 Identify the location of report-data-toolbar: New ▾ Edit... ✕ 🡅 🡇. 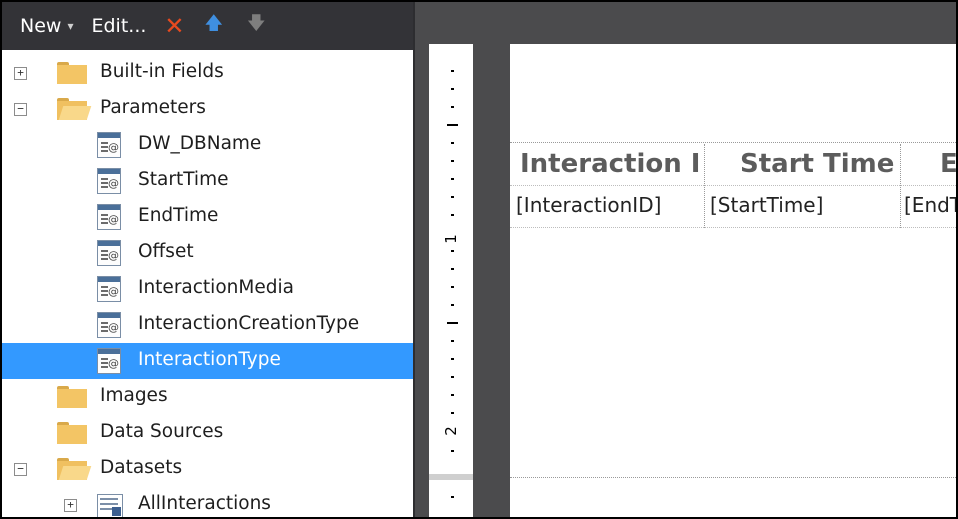
(207, 26).